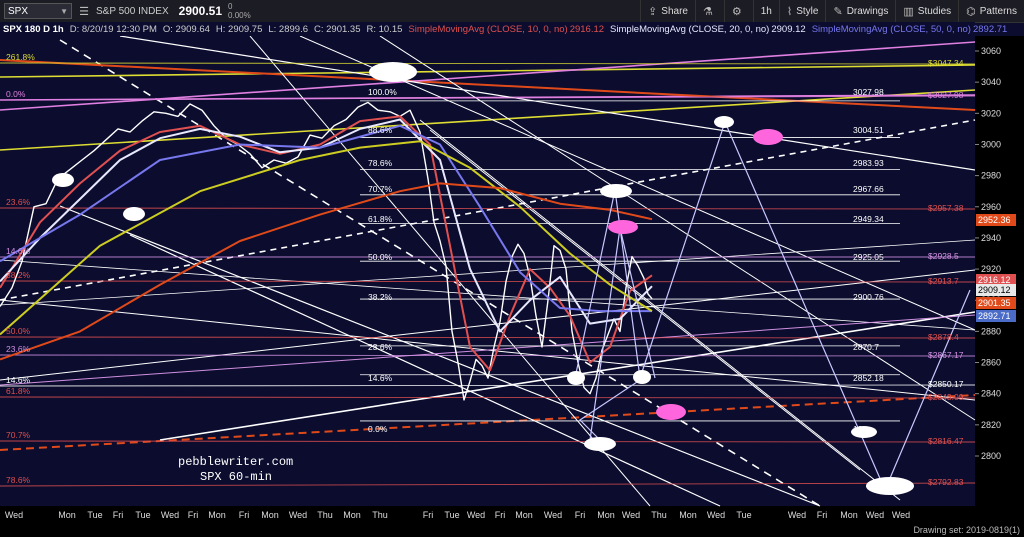  Describe the element at coordinates (867, 11) in the screenshot. I see `drawings-label: Drawings` at that location.